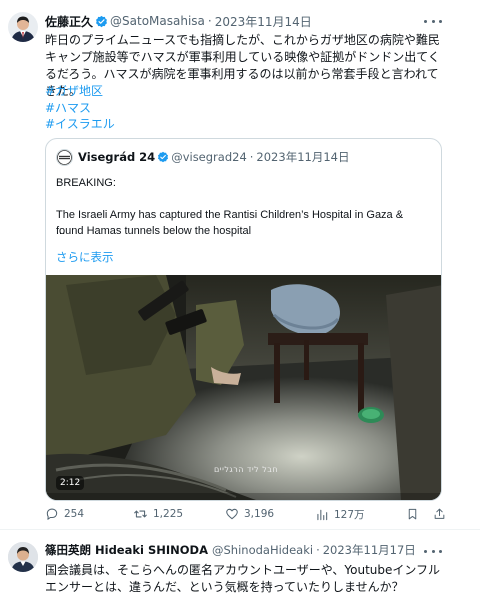 This screenshot has width=480, height=600. I want to click on reply-more-options-icon, so click(433, 551).